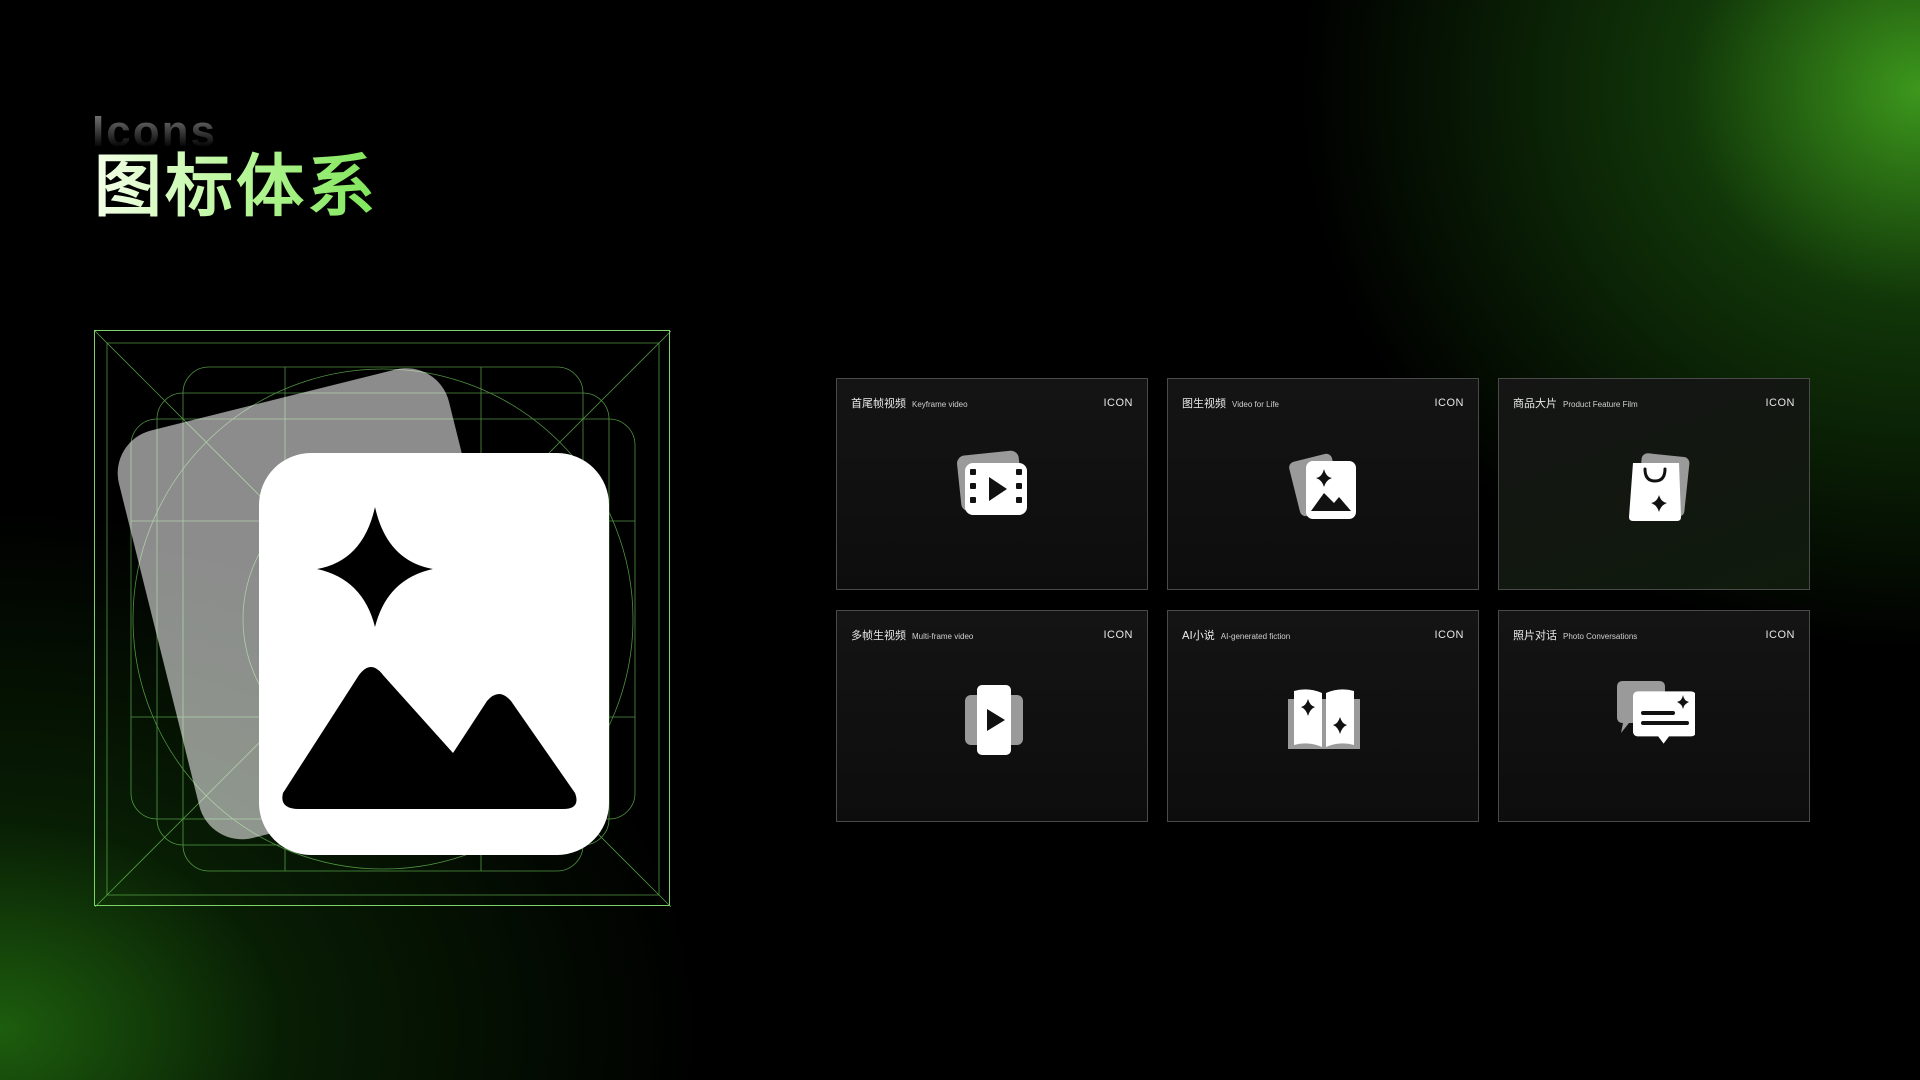 Image resolution: width=1920 pixels, height=1080 pixels. I want to click on card-title-en: Video for Life, so click(1255, 404).